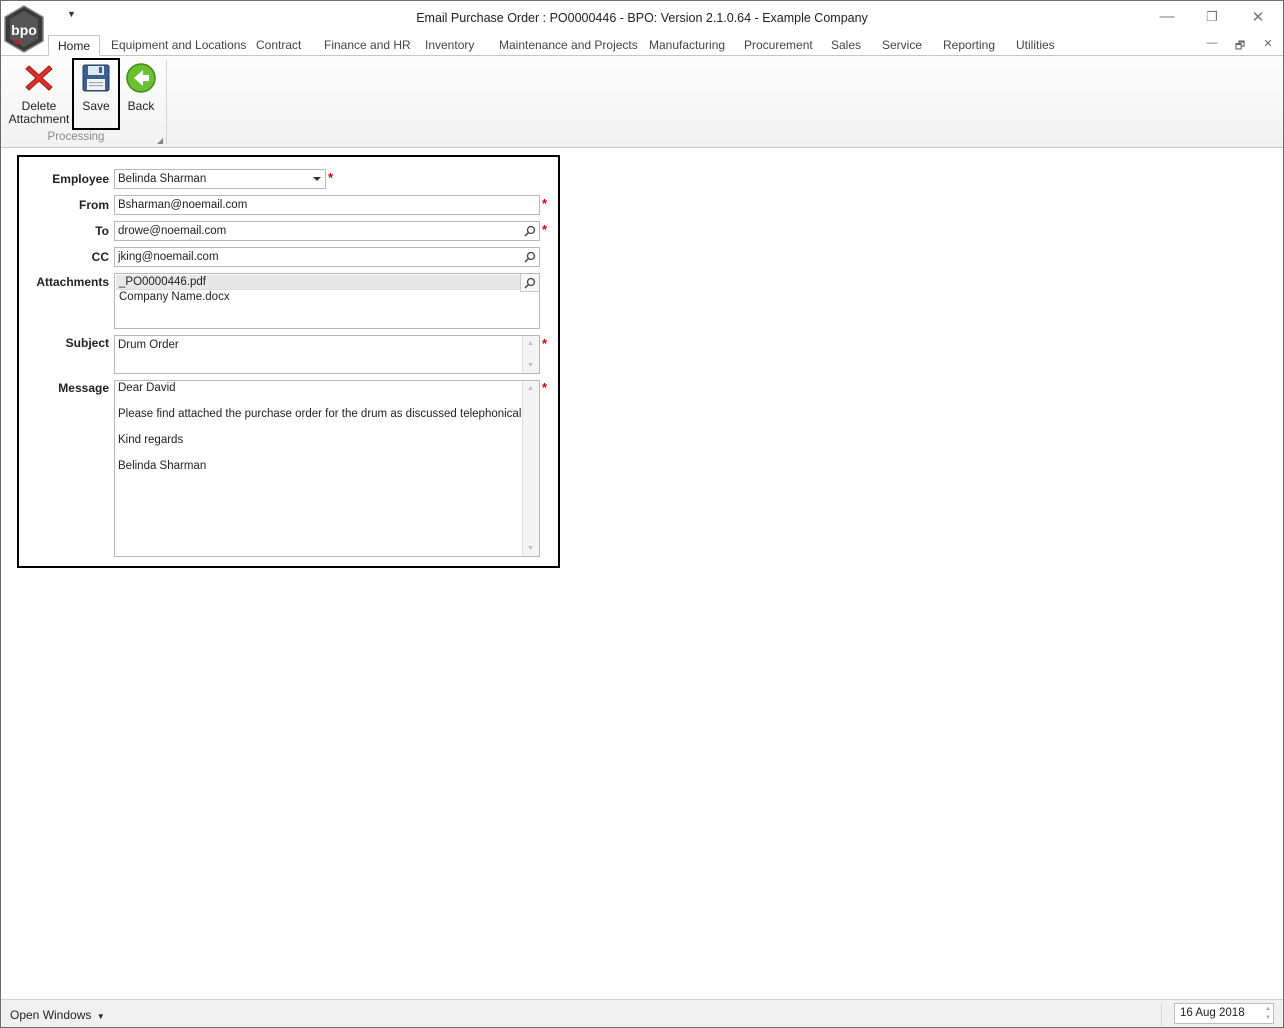  I want to click on tab-contract: Contract, so click(278, 45).